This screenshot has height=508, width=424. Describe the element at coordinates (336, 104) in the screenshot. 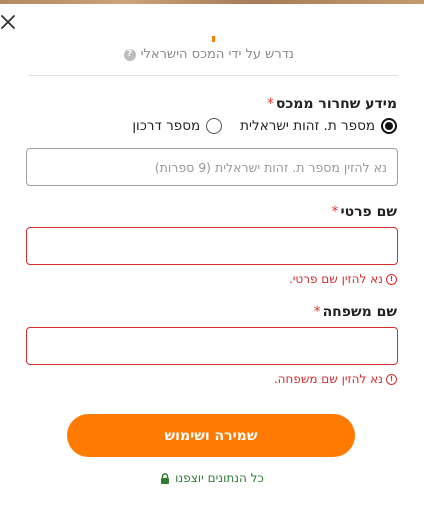

I see `customs-section-label-text: מידע שחרור ממכס` at that location.